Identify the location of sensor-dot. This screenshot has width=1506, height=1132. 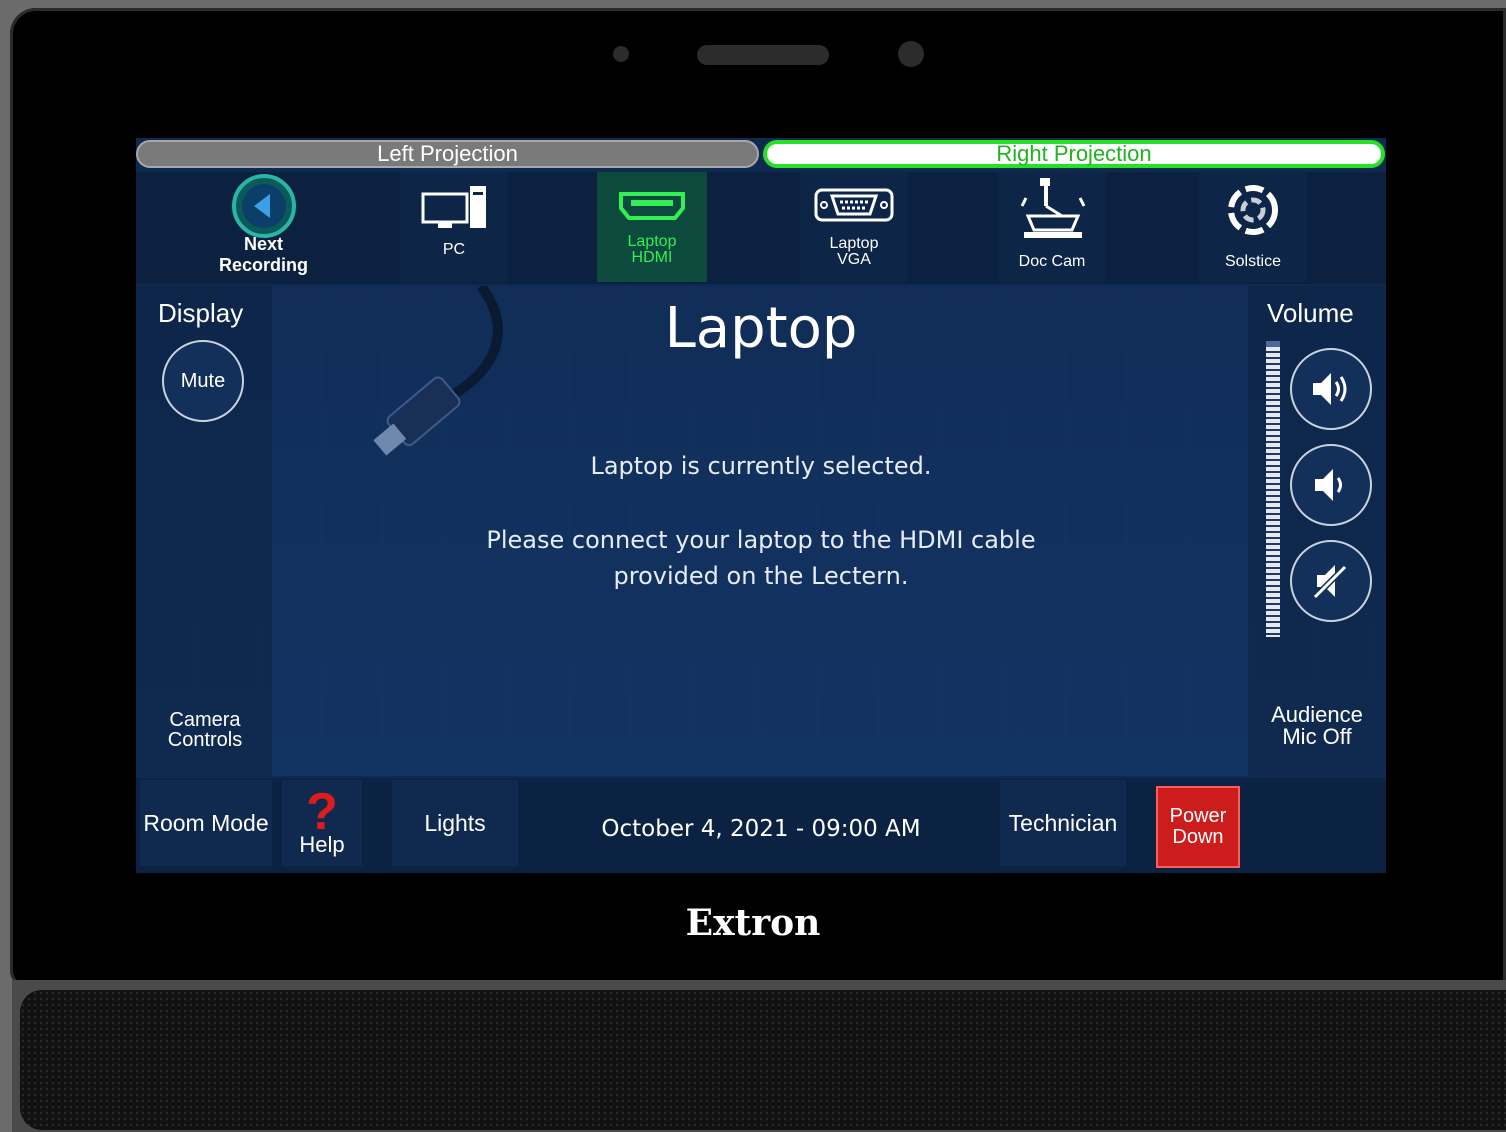
(621, 54).